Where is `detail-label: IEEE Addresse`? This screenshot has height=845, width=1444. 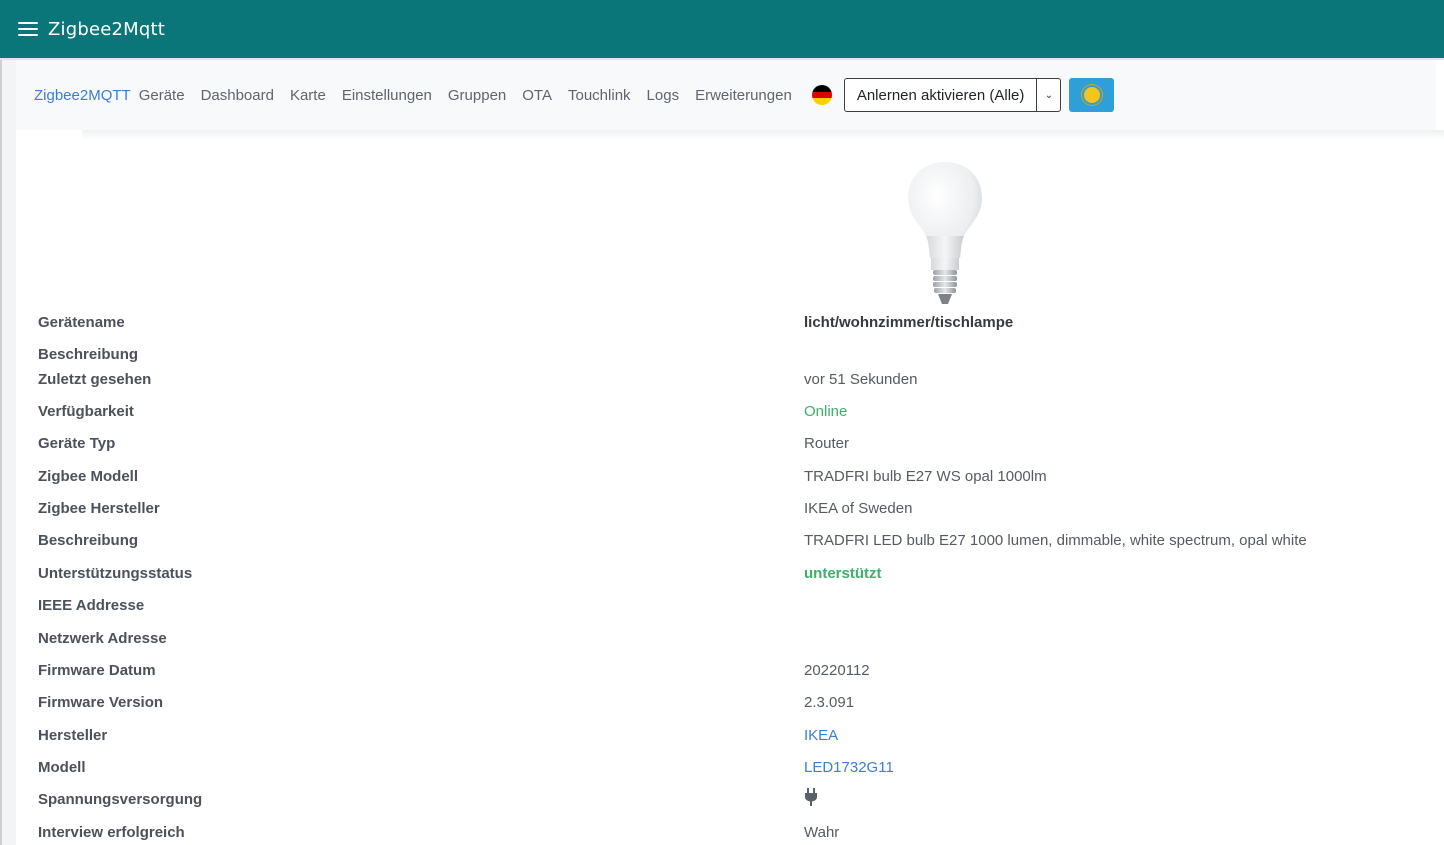 detail-label: IEEE Addresse is located at coordinates (91, 605).